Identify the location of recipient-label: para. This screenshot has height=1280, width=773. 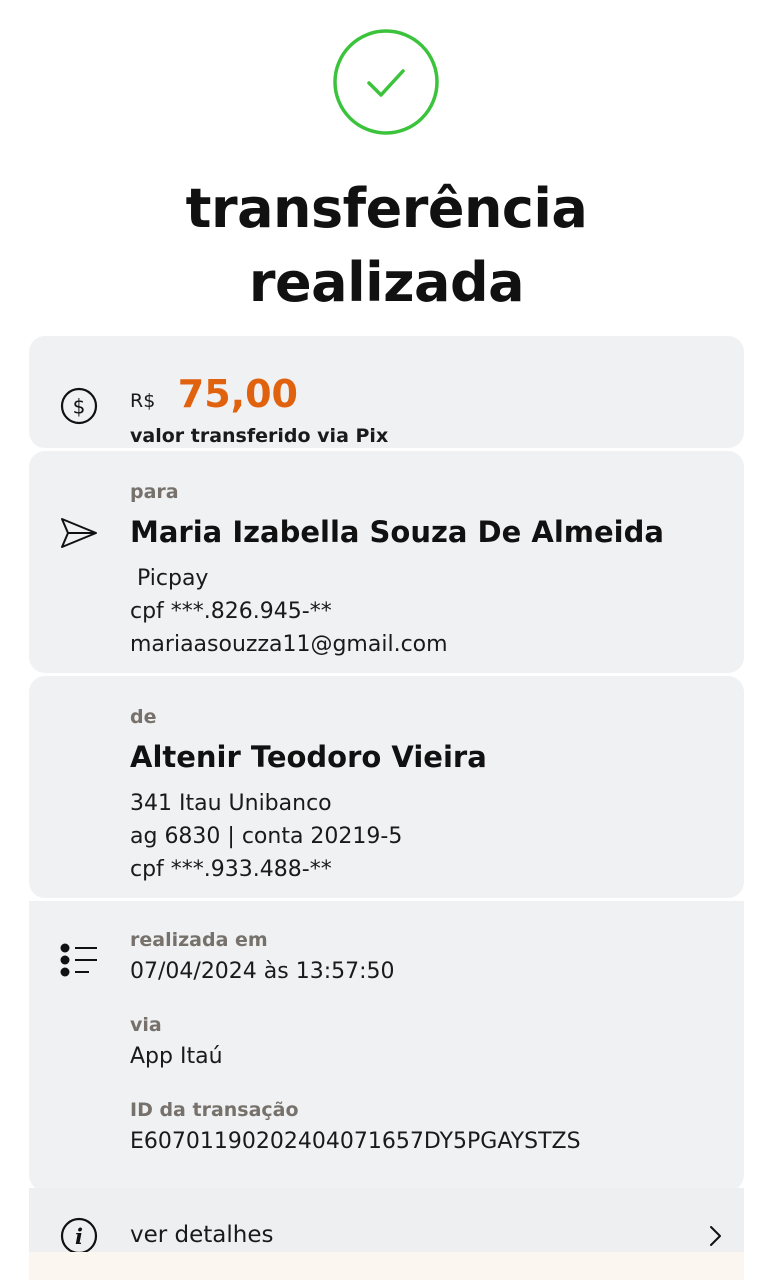
(154, 492).